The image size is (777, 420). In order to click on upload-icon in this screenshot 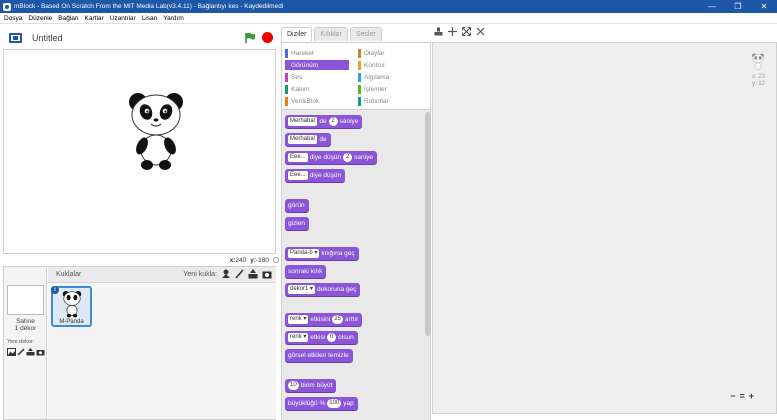, I will do `click(30, 352)`.